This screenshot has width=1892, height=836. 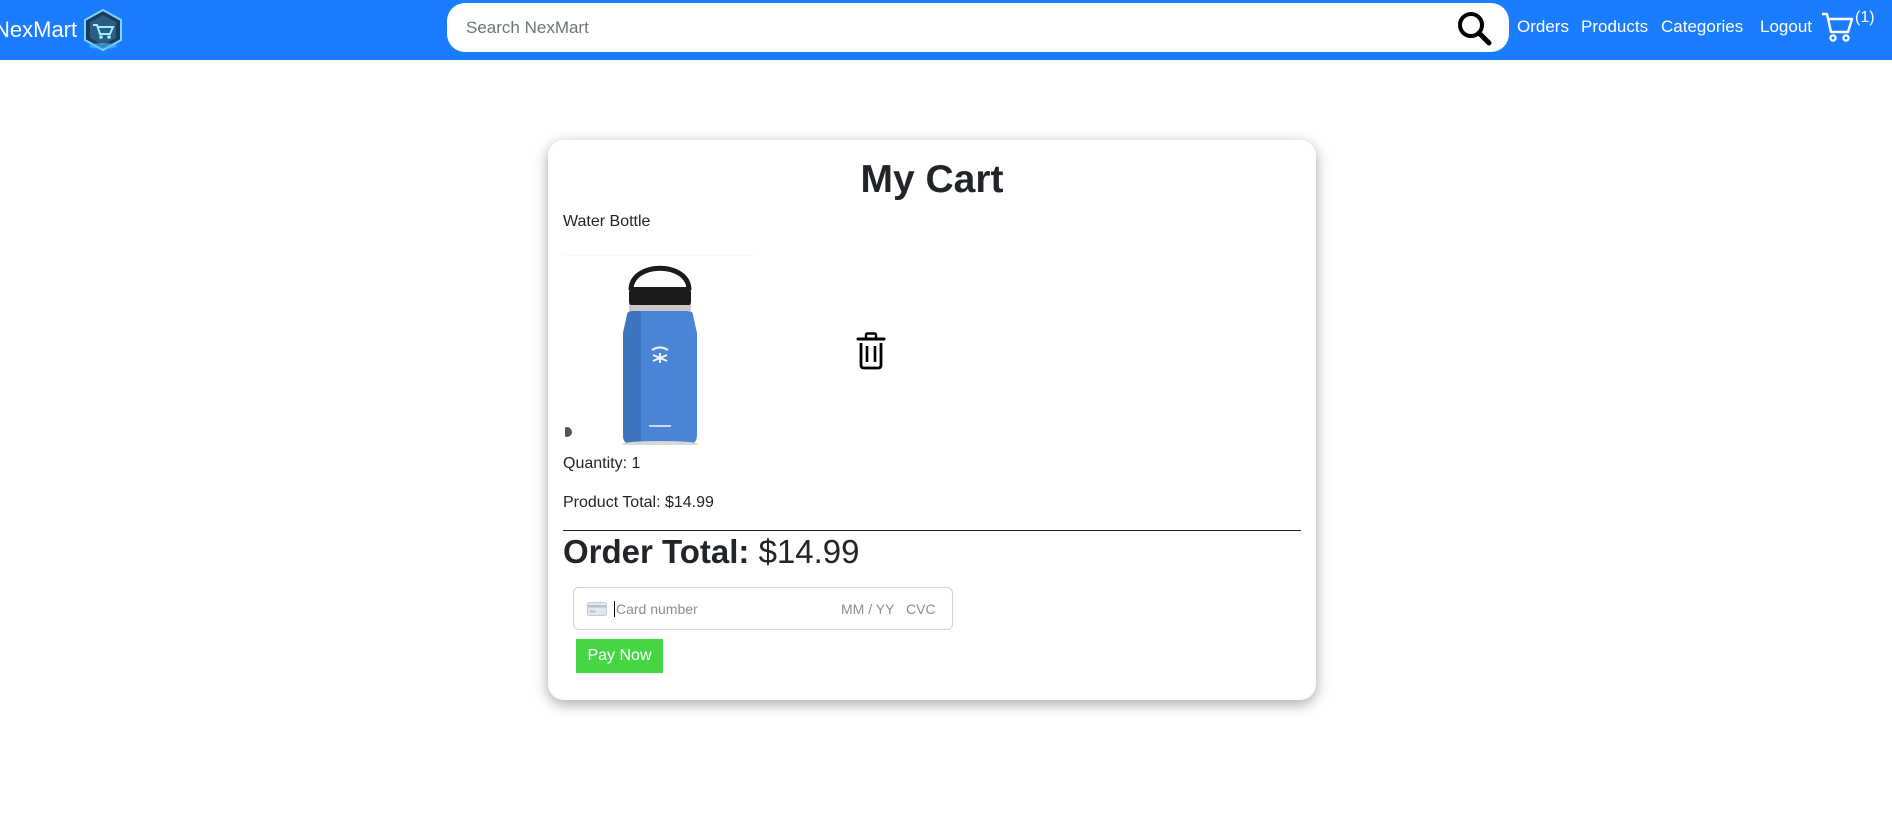 What do you see at coordinates (714, 608) in the screenshot?
I see `card-number-input` at bounding box center [714, 608].